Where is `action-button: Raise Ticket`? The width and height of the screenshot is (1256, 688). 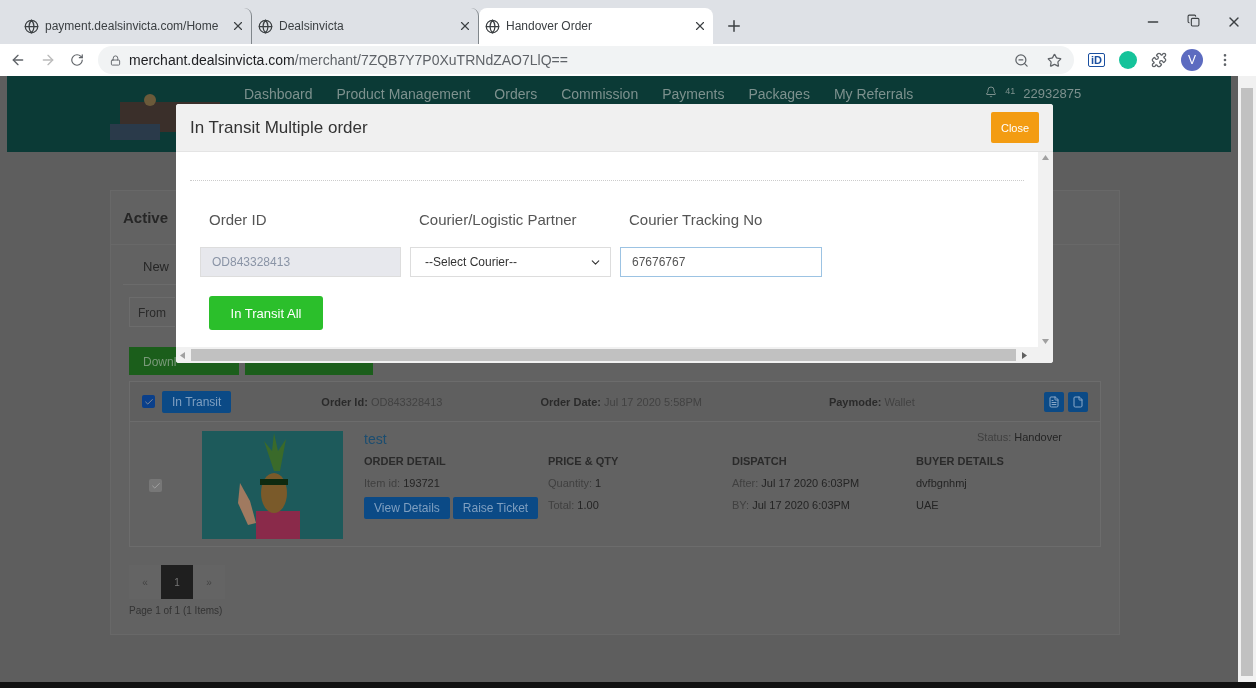
action-button: Raise Ticket is located at coordinates (495, 508).